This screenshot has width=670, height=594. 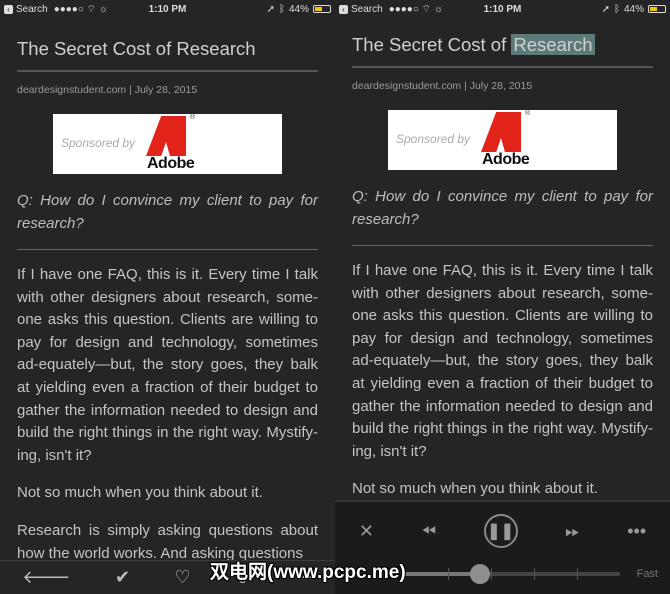 What do you see at coordinates (366, 531) in the screenshot?
I see `close-icon: ✕` at bounding box center [366, 531].